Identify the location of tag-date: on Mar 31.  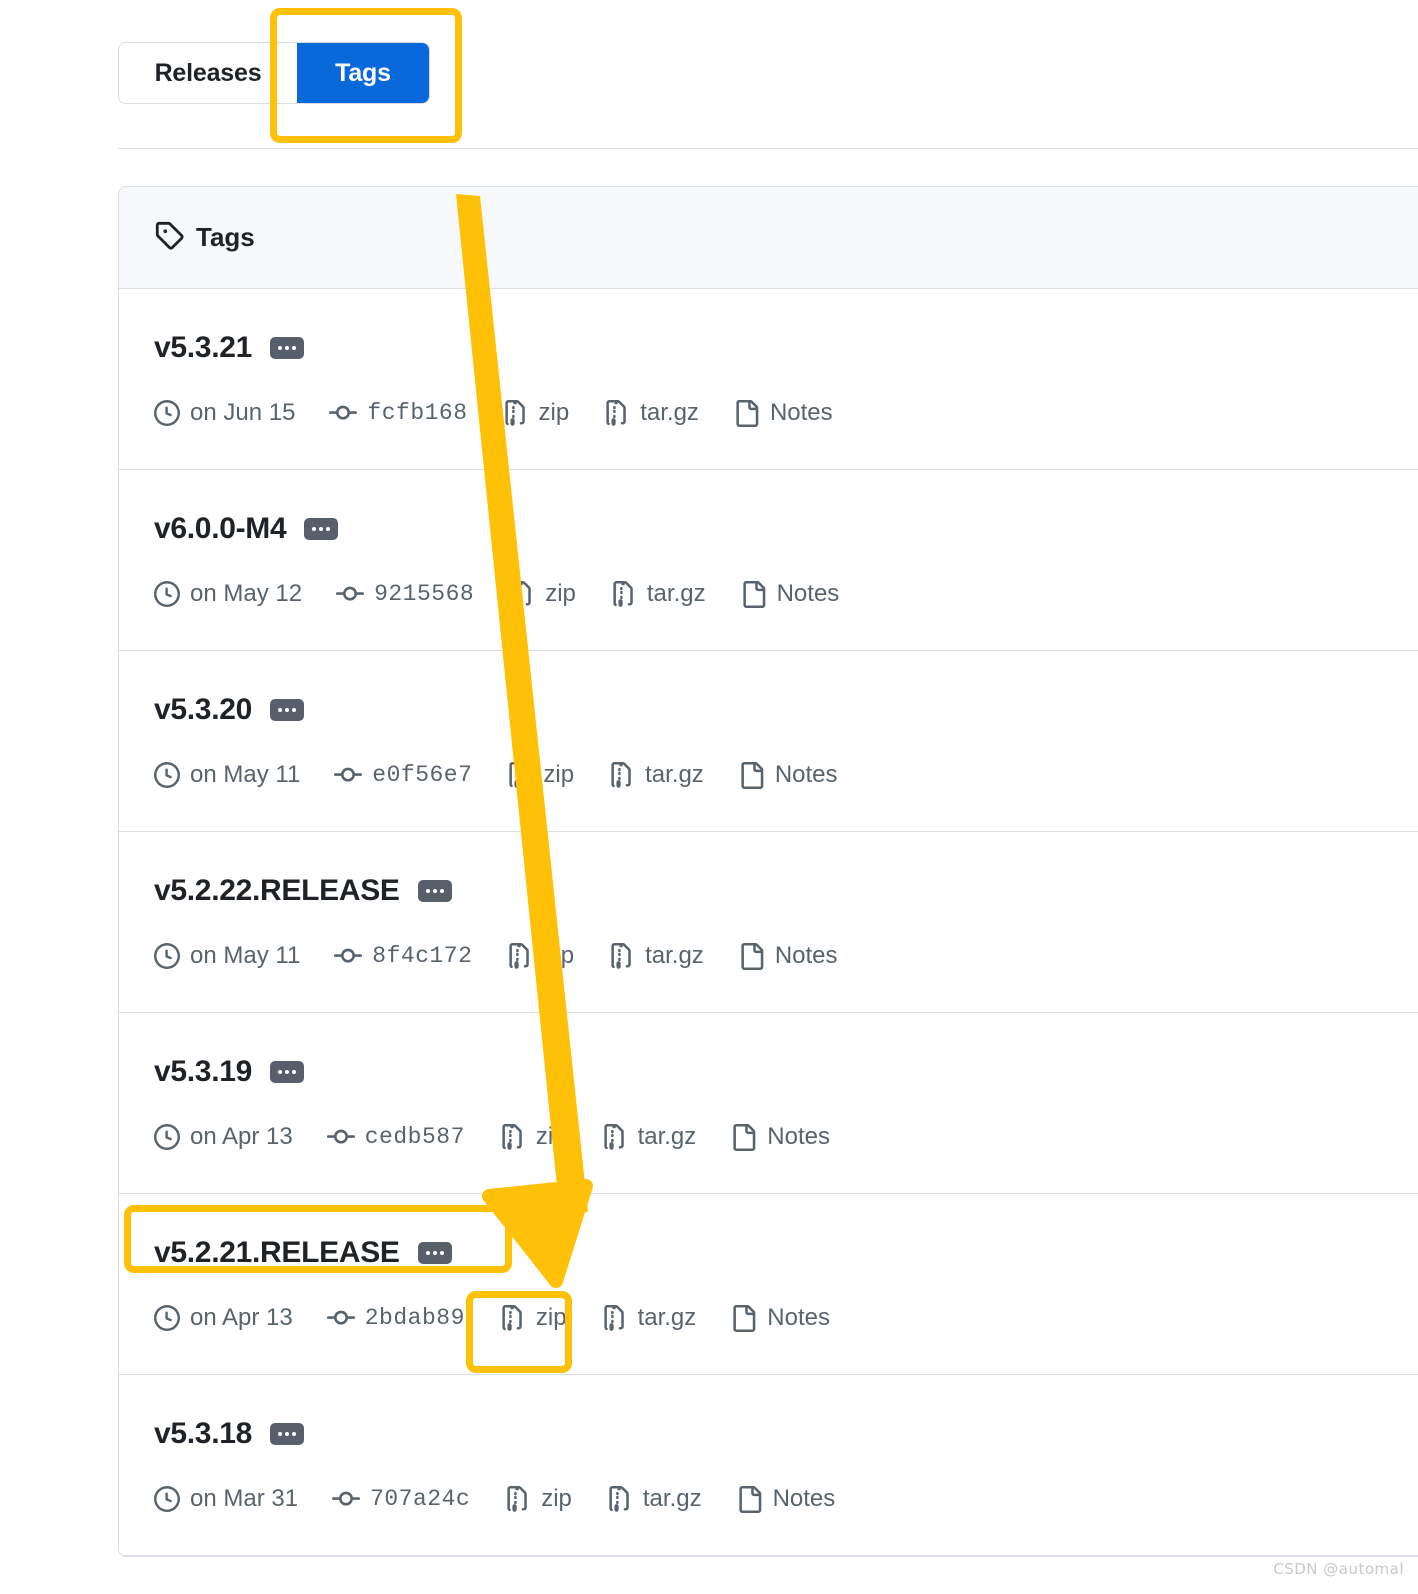
(226, 1499).